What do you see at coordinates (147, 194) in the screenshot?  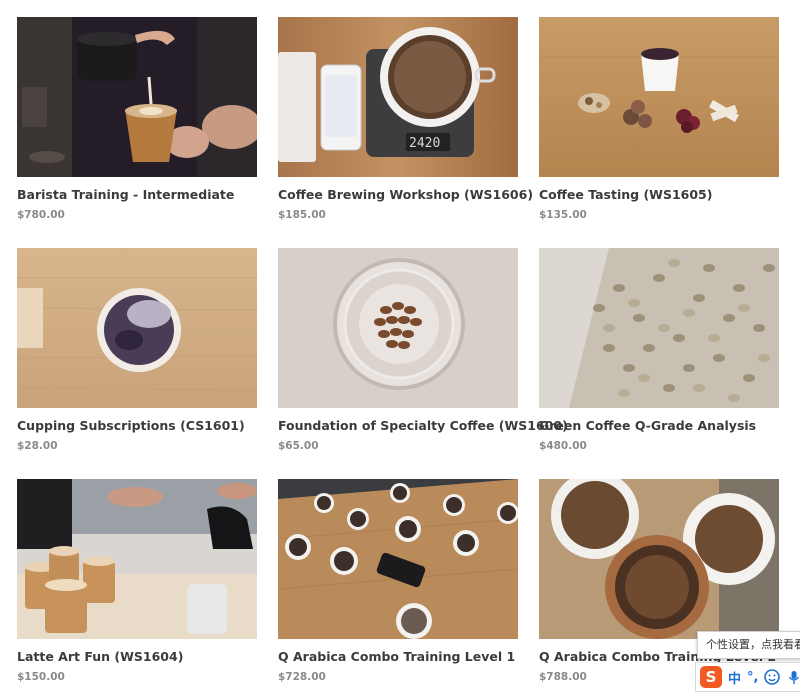 I see `product-title: Barista Training - Intermediate` at bounding box center [147, 194].